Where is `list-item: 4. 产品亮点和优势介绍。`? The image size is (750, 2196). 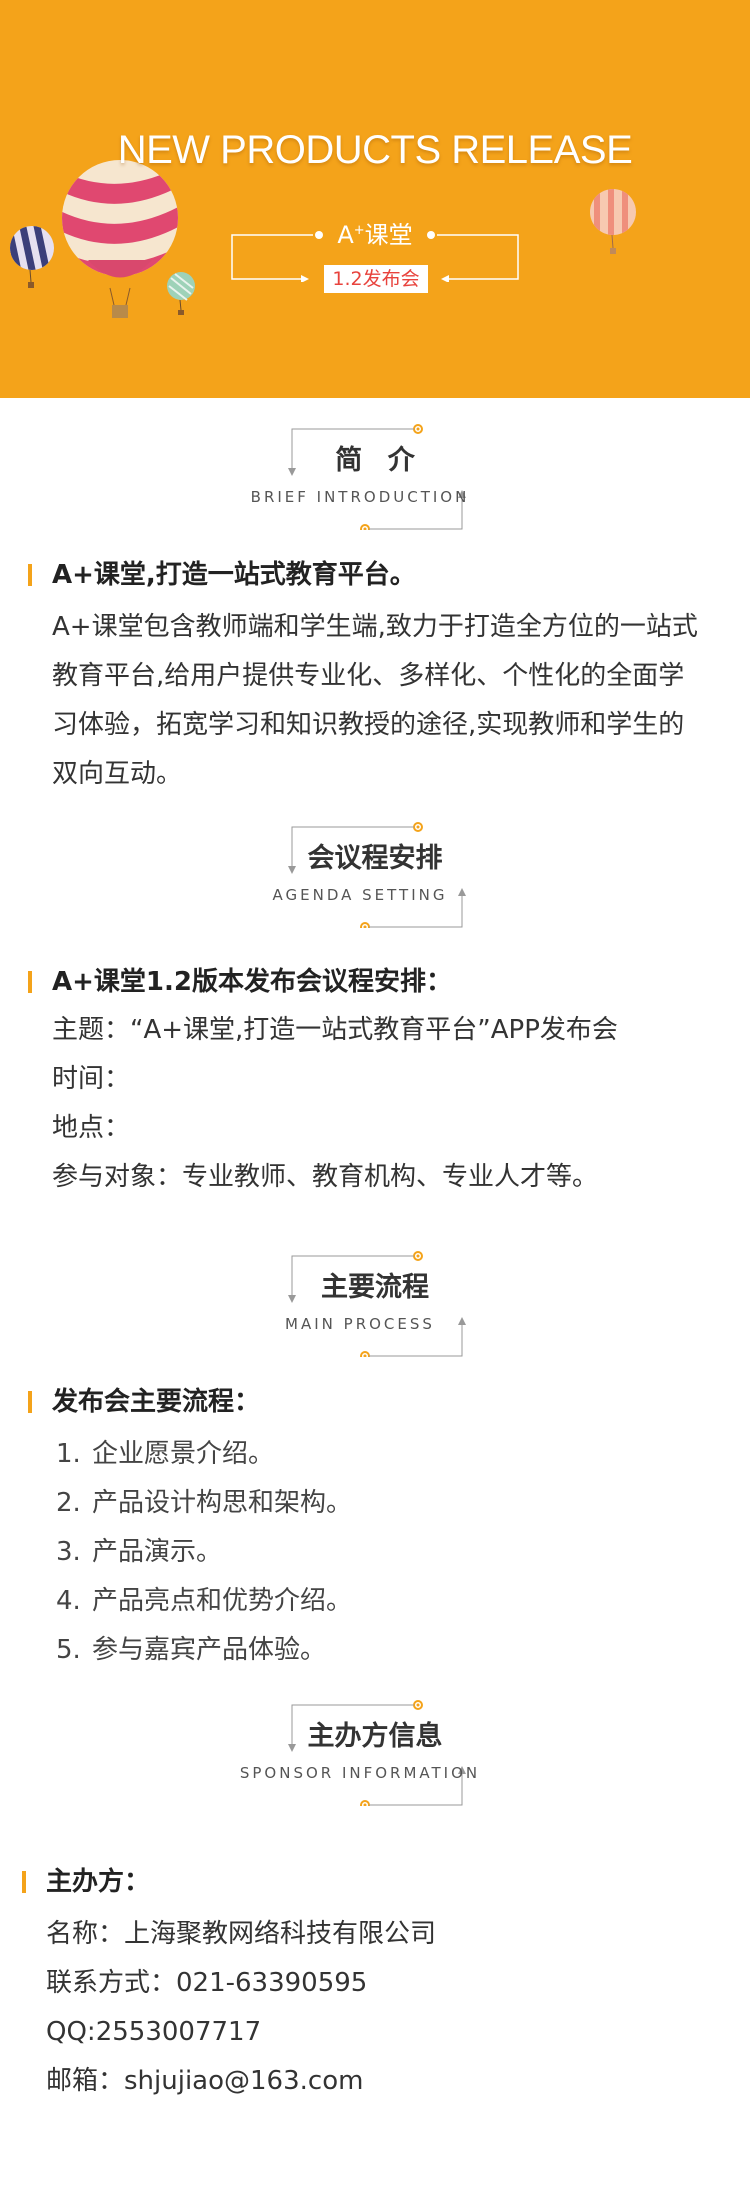 list-item: 4. 产品亮点和优势介绍。 is located at coordinates (204, 1601).